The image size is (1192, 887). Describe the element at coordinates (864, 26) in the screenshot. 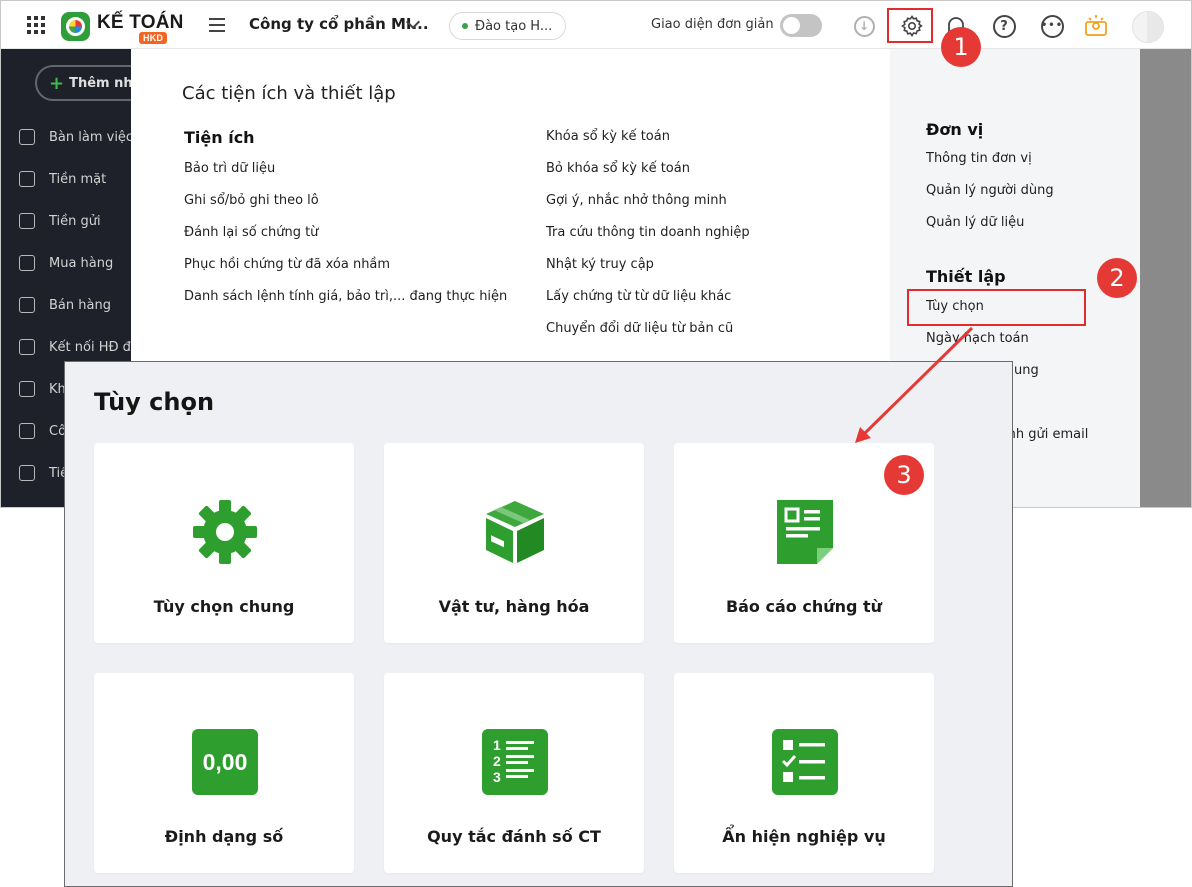

I see `download-icon: ↓` at that location.